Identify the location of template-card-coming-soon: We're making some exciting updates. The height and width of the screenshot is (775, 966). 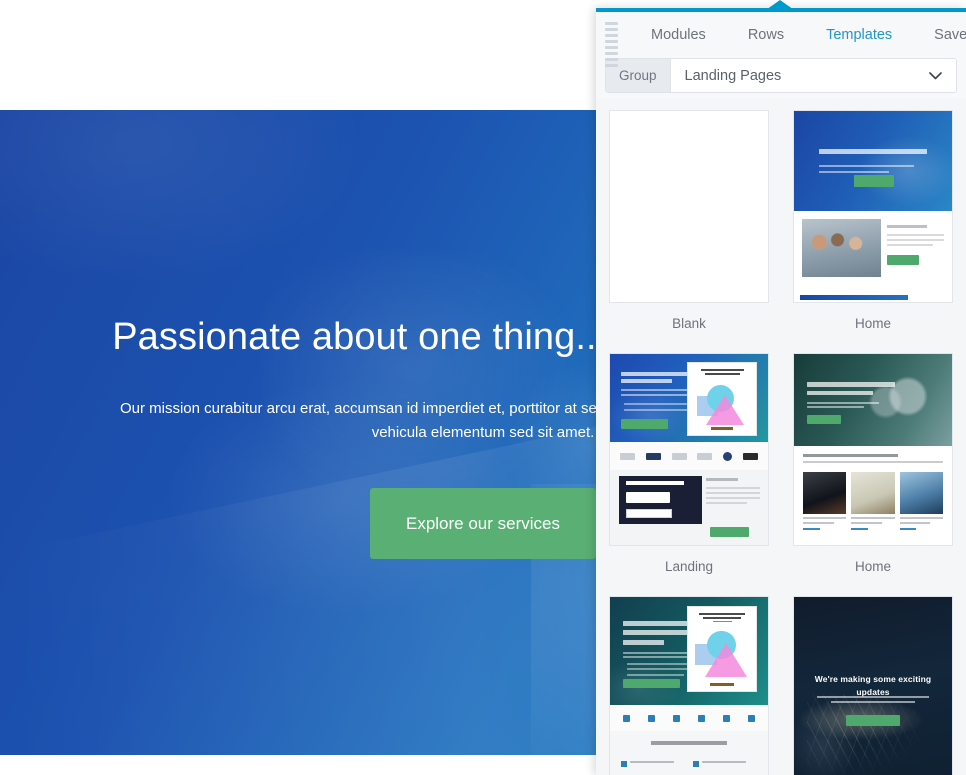
(873, 685).